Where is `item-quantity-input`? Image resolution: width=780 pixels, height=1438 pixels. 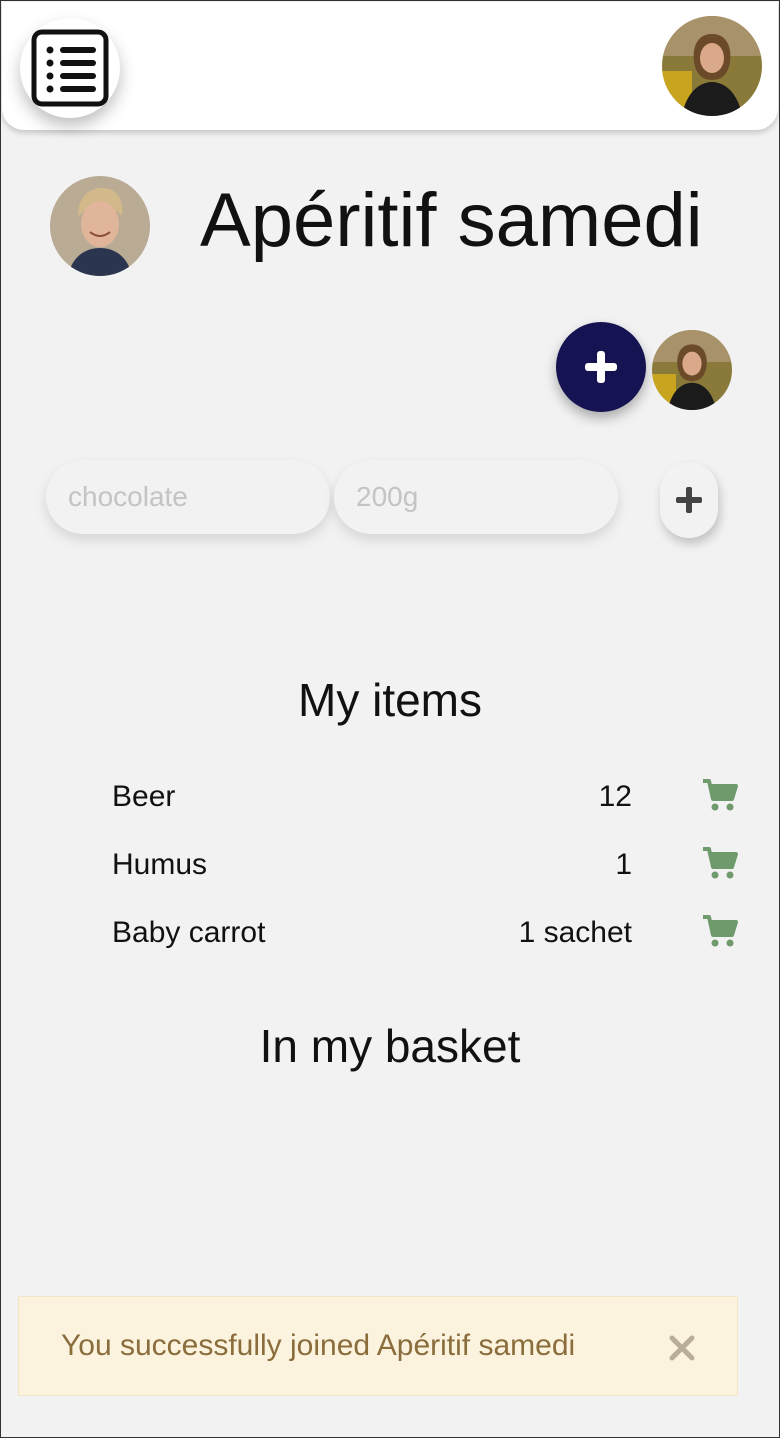
item-quantity-input is located at coordinates (476, 497).